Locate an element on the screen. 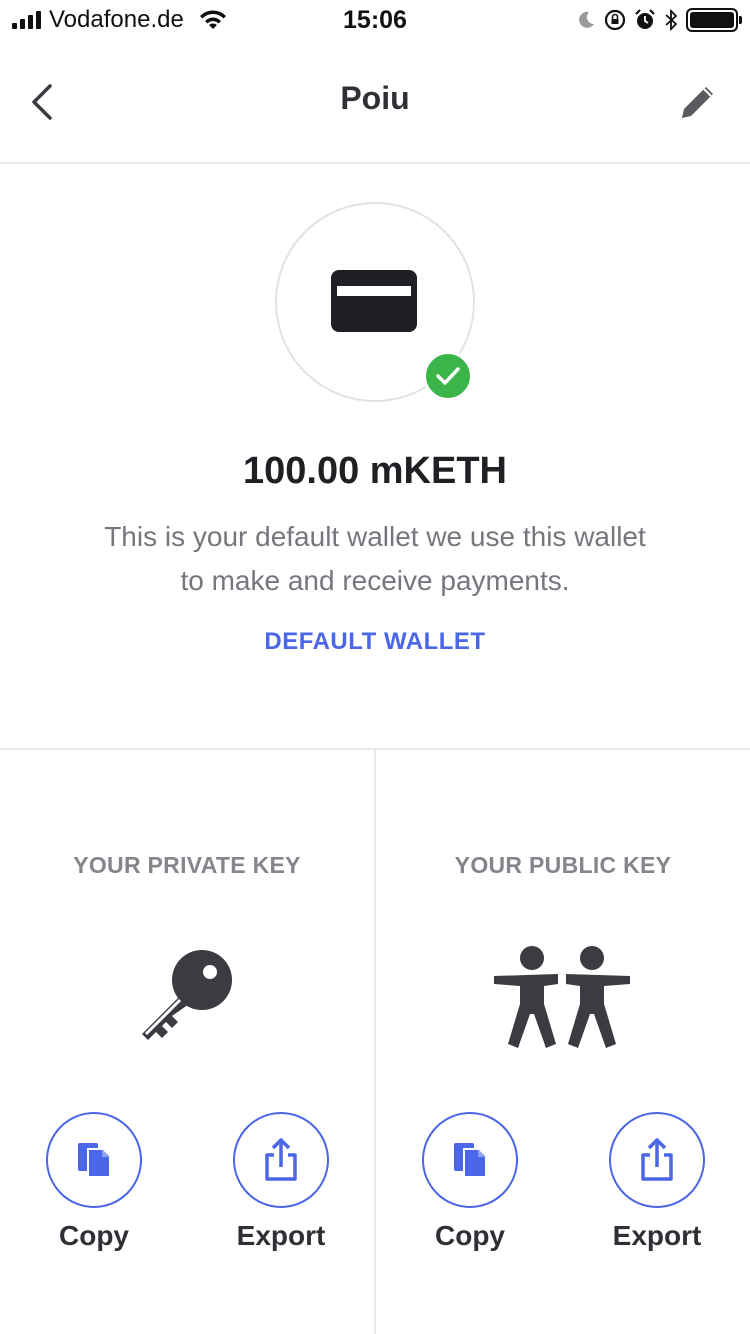 The width and height of the screenshot is (750, 1334). rotation-lock-icon is located at coordinates (615, 20).